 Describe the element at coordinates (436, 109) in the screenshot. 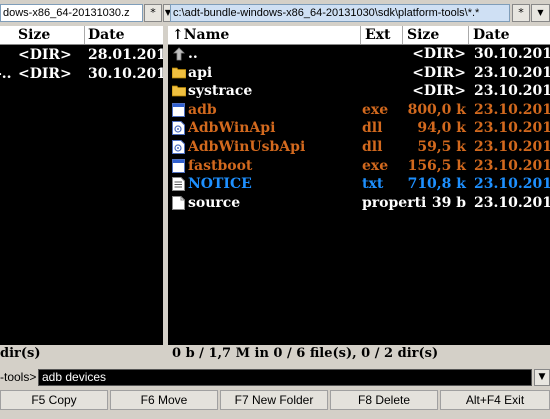

I see `file-size: 800,0 k` at that location.